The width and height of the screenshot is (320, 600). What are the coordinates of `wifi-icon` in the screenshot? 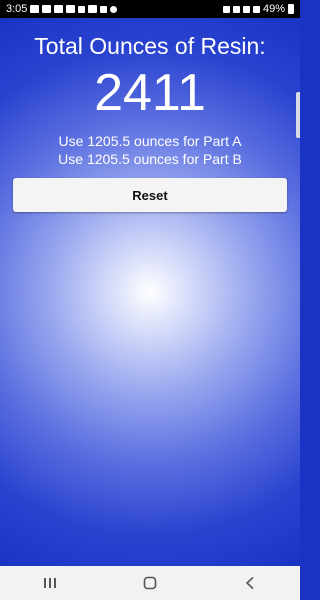 It's located at (246, 9).